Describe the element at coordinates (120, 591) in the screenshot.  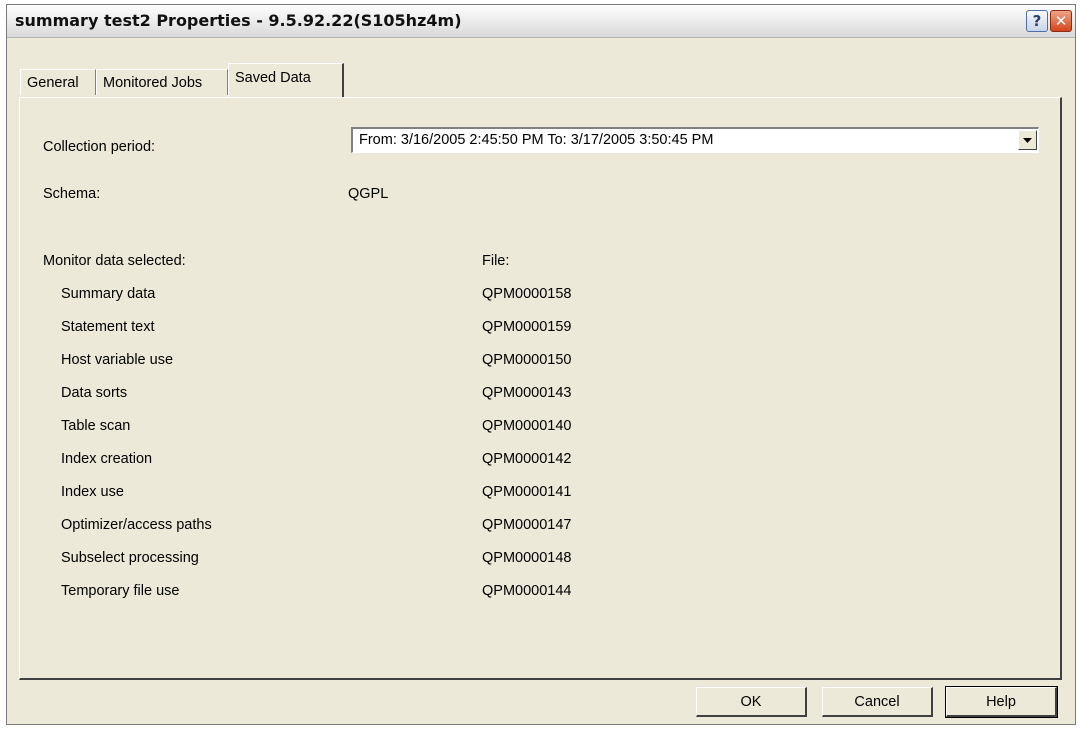
I see `monitor-item-name: Temporary file use` at that location.